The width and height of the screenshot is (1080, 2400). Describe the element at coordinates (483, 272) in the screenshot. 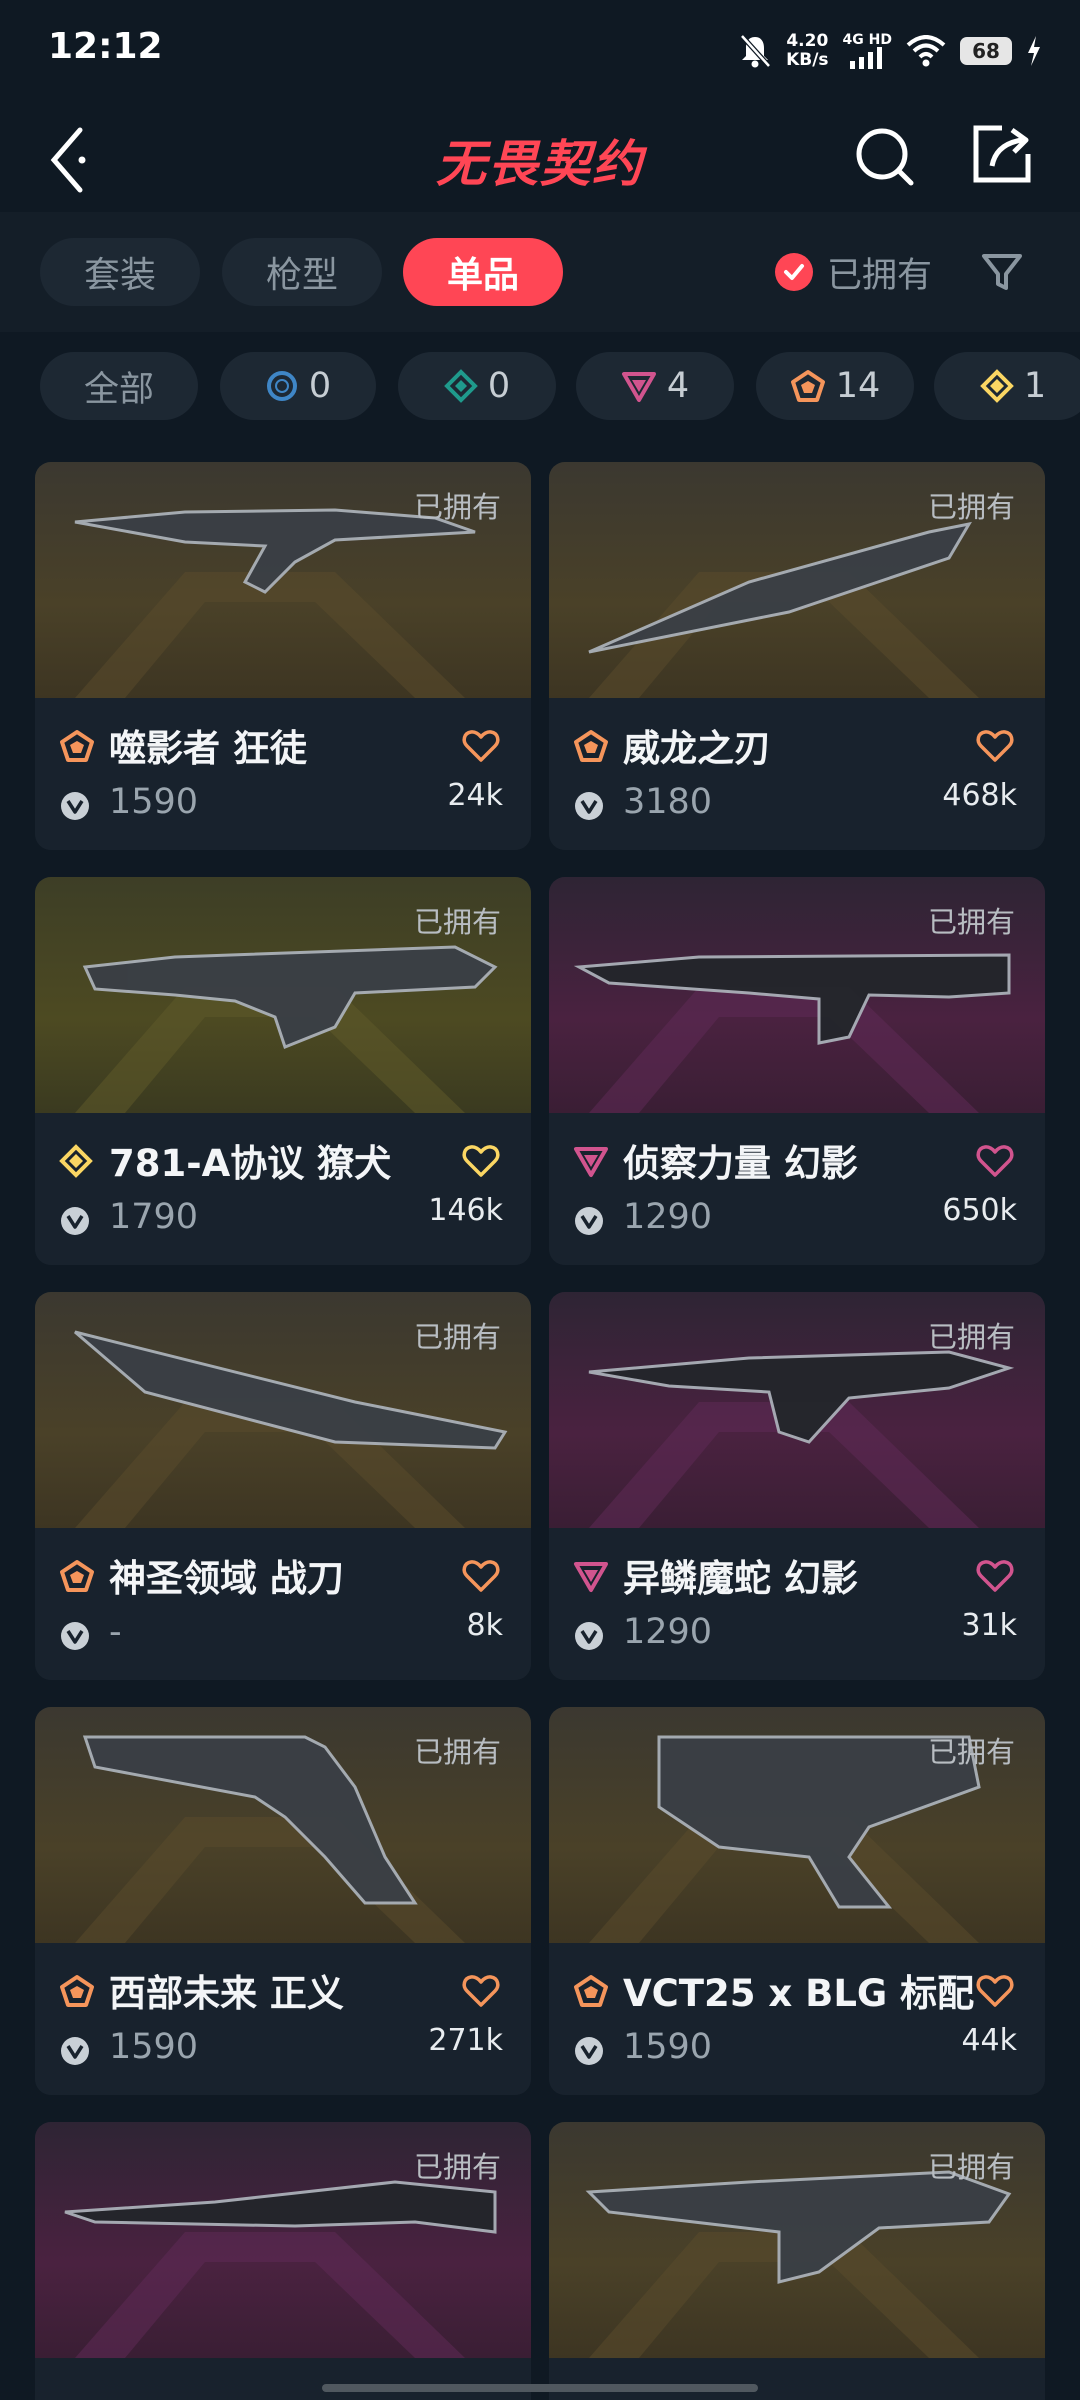

I see `tab-items: 单品` at that location.